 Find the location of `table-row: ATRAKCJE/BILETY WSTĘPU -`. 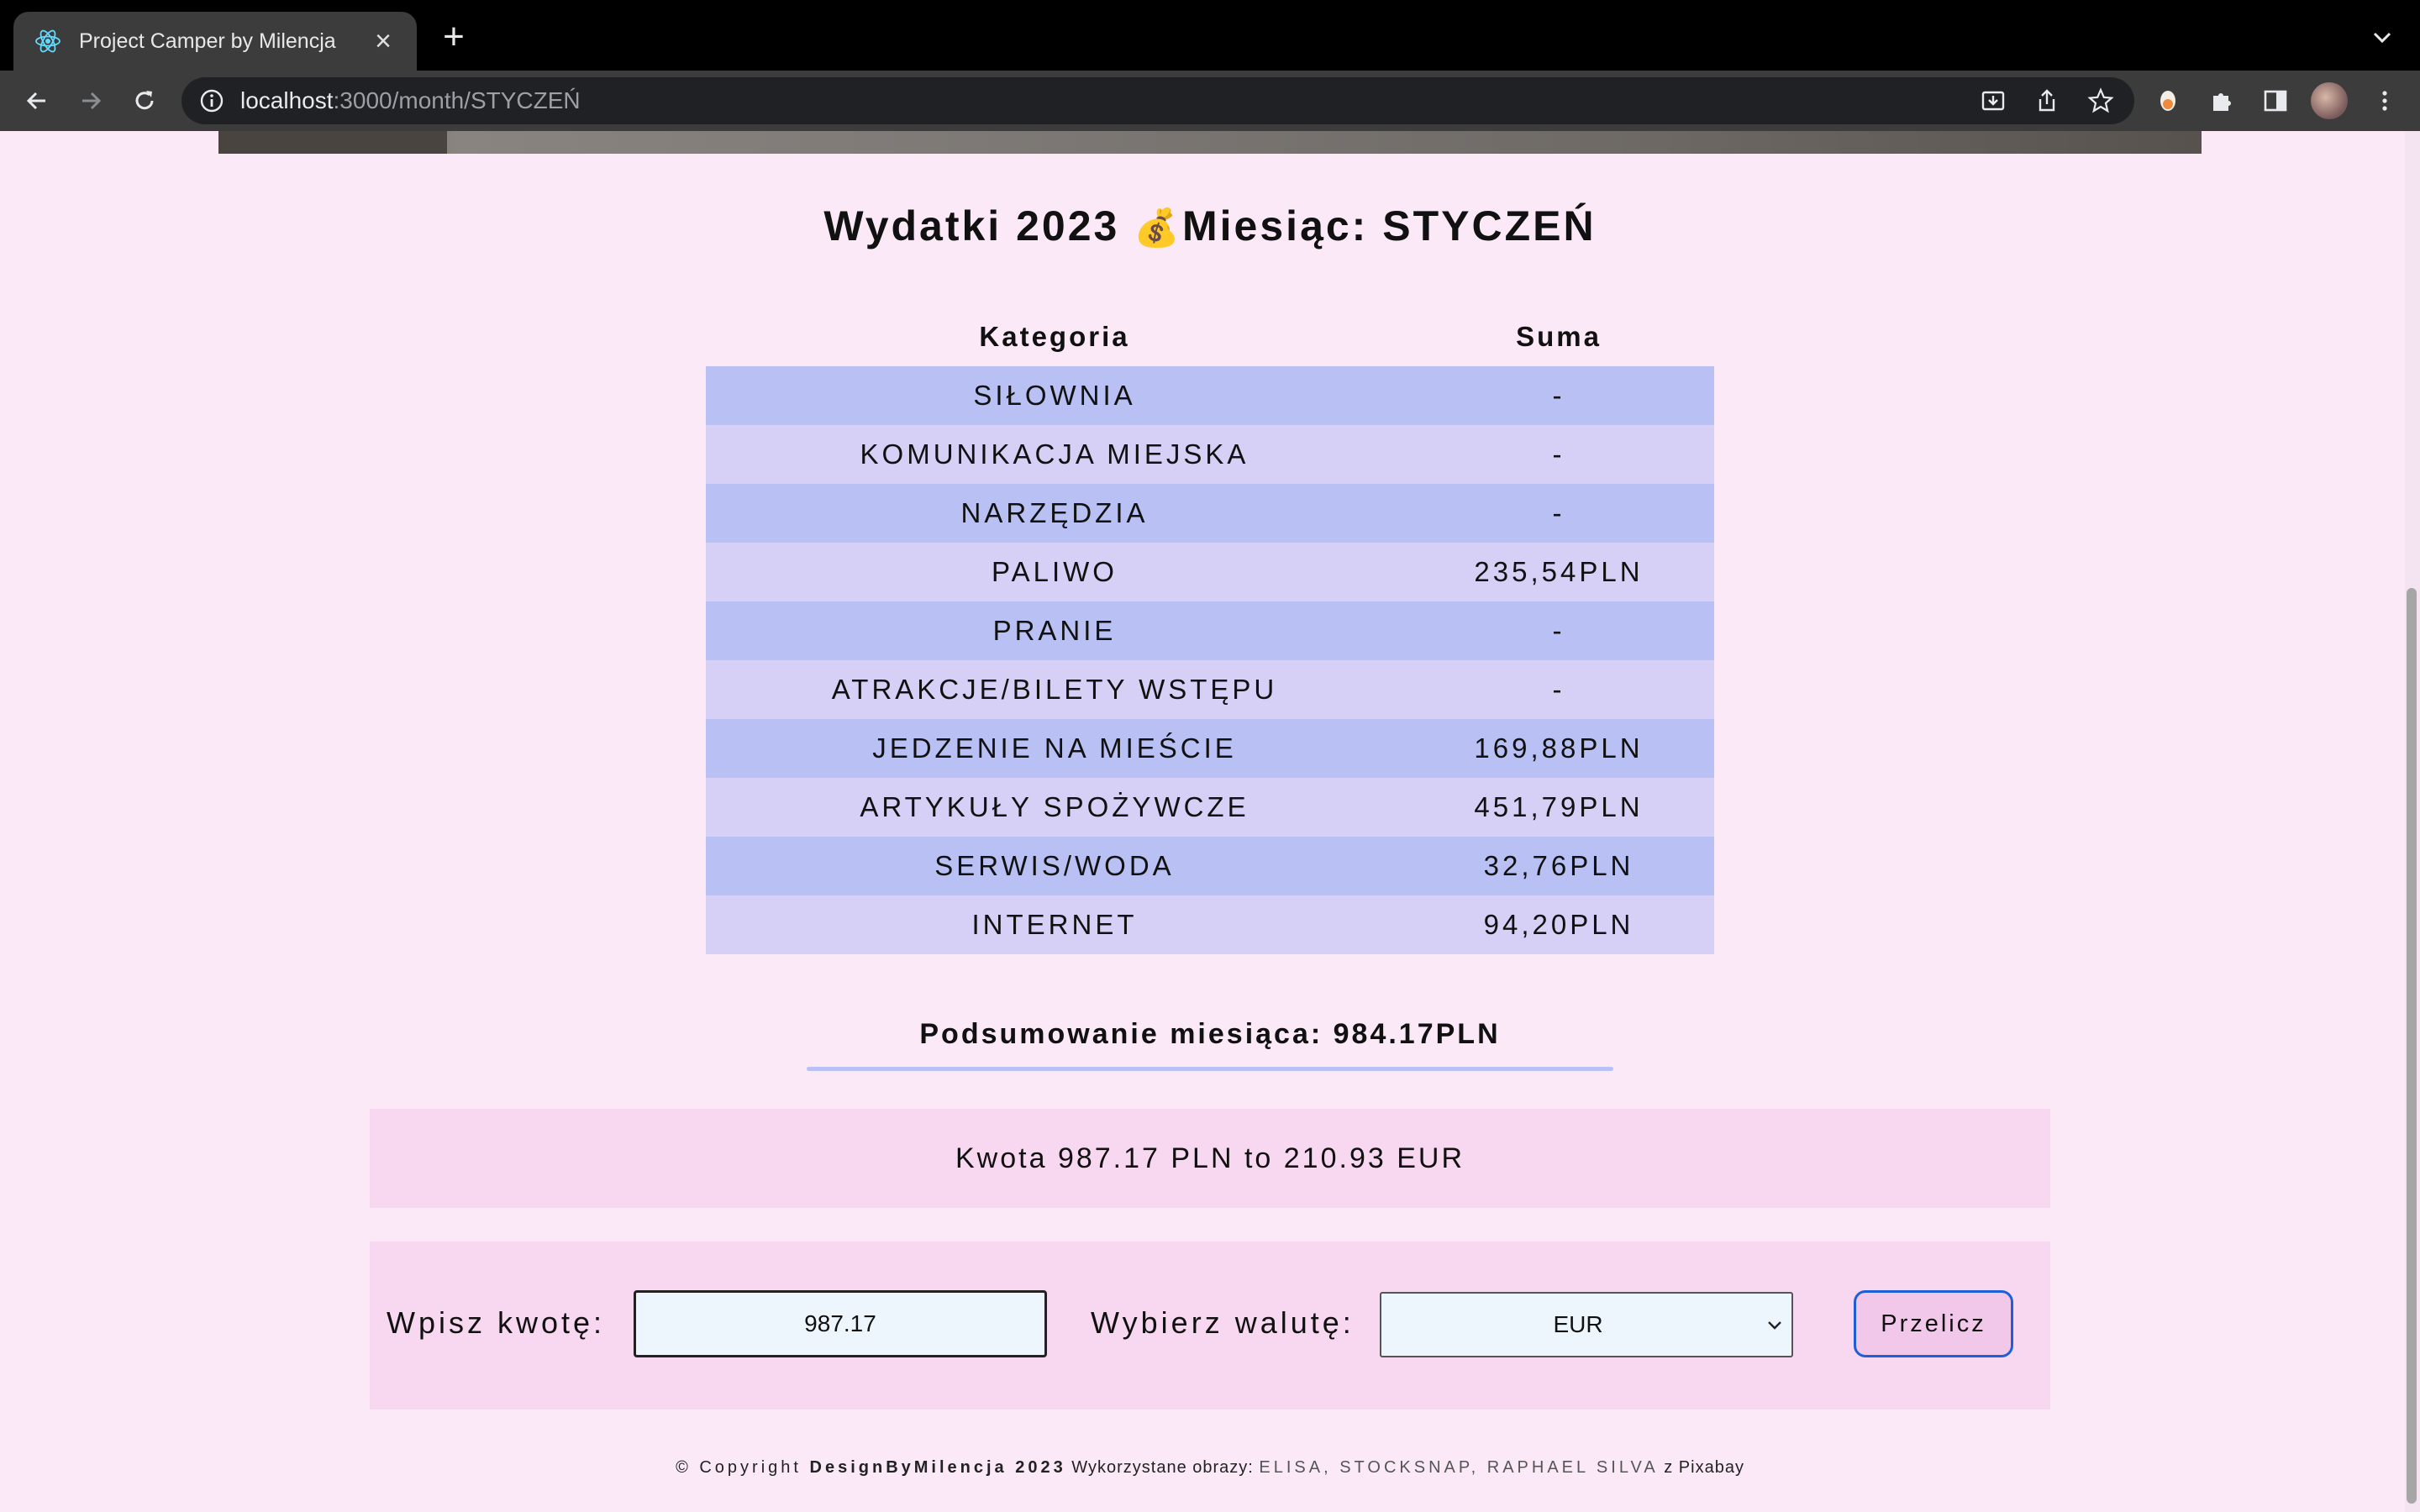

table-row: ATRAKCJE/BILETY WSTĘPU - is located at coordinates (1210, 689).